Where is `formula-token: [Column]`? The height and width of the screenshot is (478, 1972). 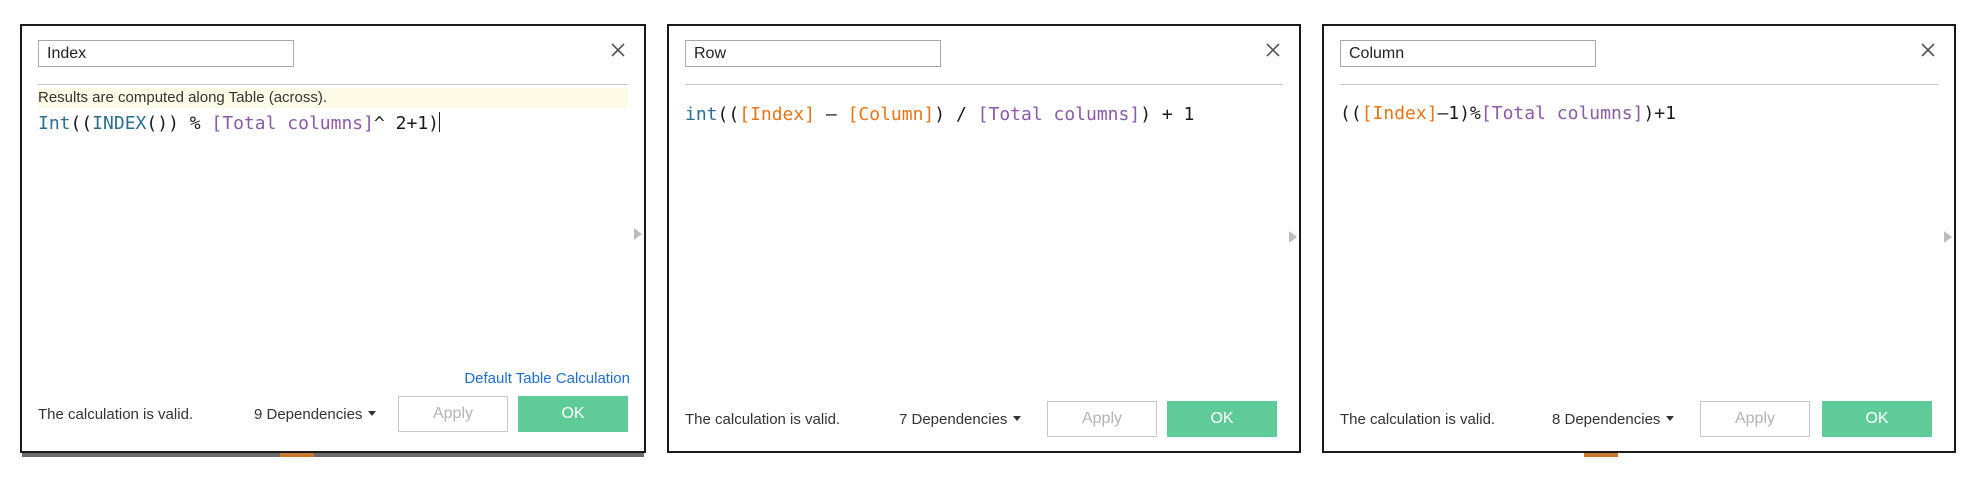
formula-token: [Column] is located at coordinates (891, 114).